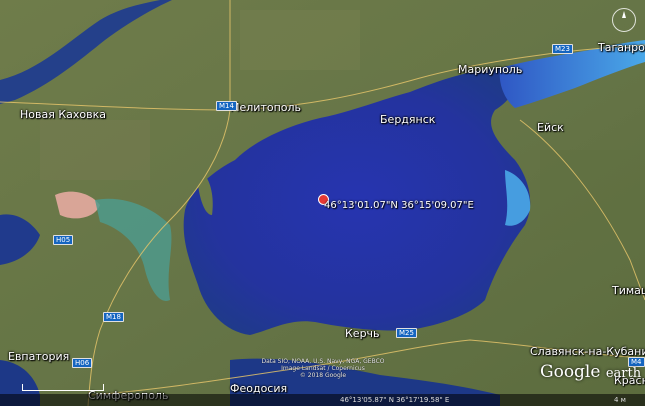 The height and width of the screenshot is (406, 645). Describe the element at coordinates (562, 49) in the screenshot. I see `road-shield-m23: M23` at that location.